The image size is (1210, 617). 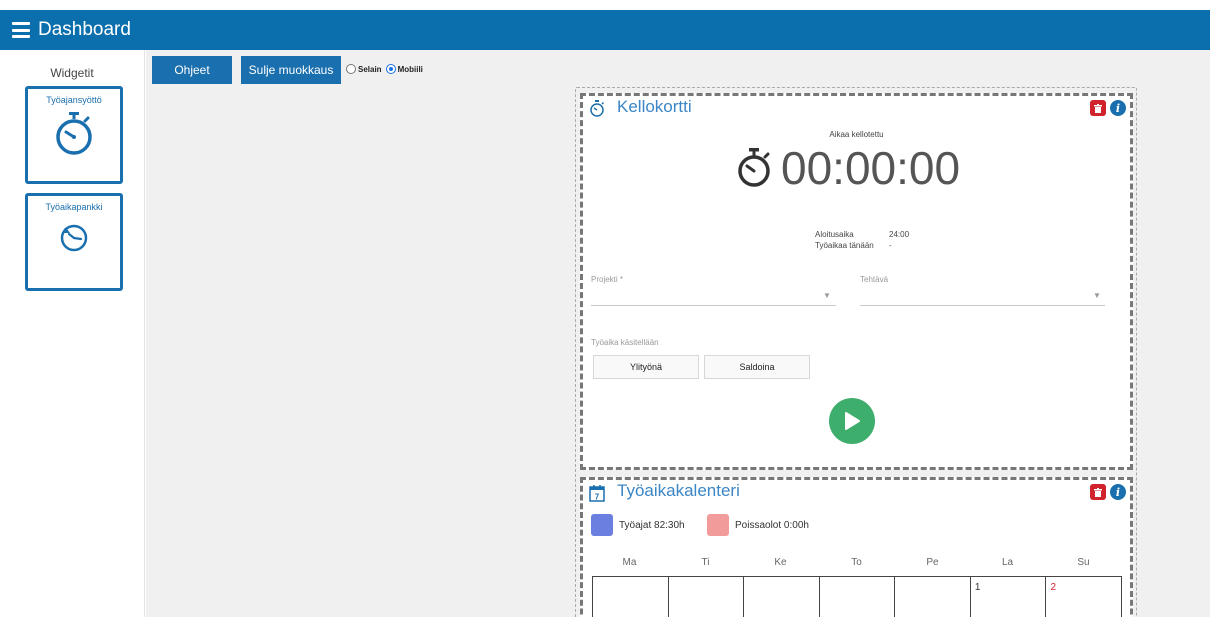 I want to click on sidebar-heading: Widgetit, so click(x=72, y=73).